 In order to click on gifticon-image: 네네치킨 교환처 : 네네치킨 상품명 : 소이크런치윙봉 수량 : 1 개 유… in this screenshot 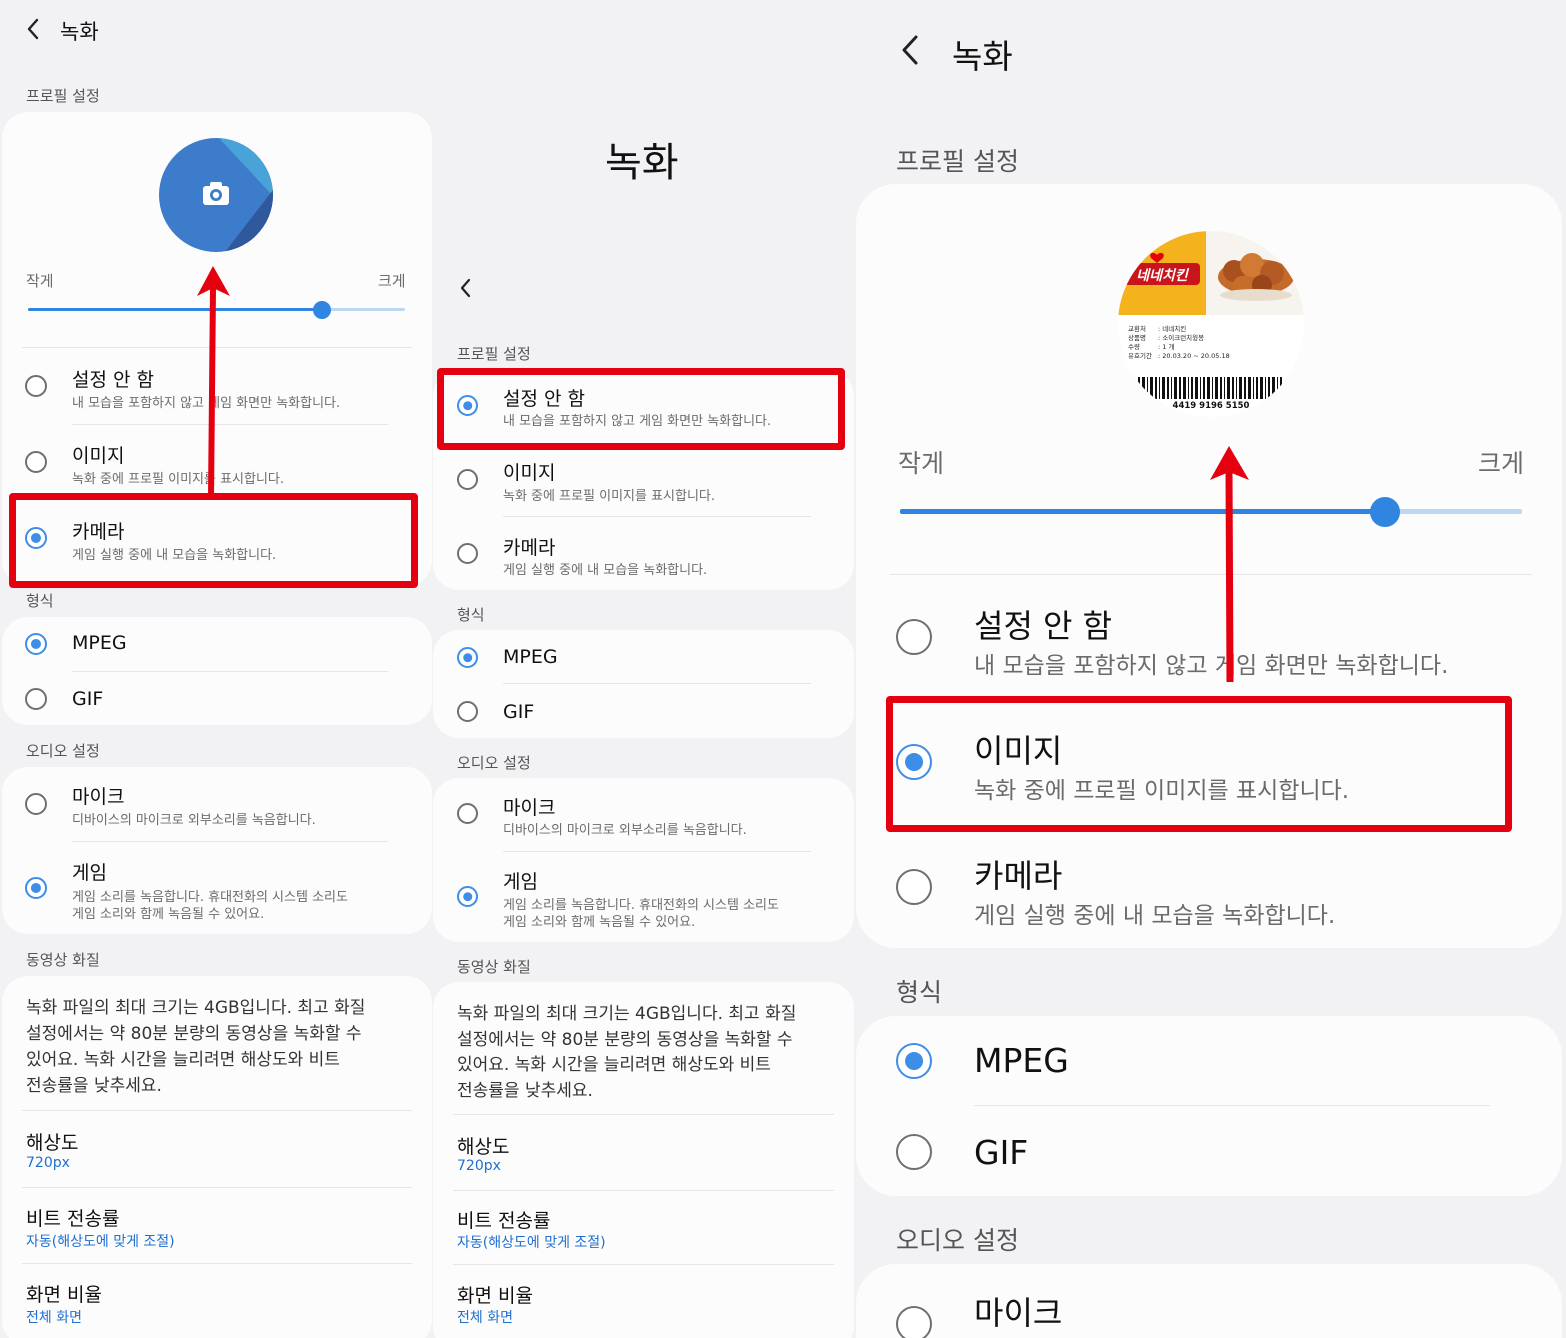, I will do `click(1211, 324)`.